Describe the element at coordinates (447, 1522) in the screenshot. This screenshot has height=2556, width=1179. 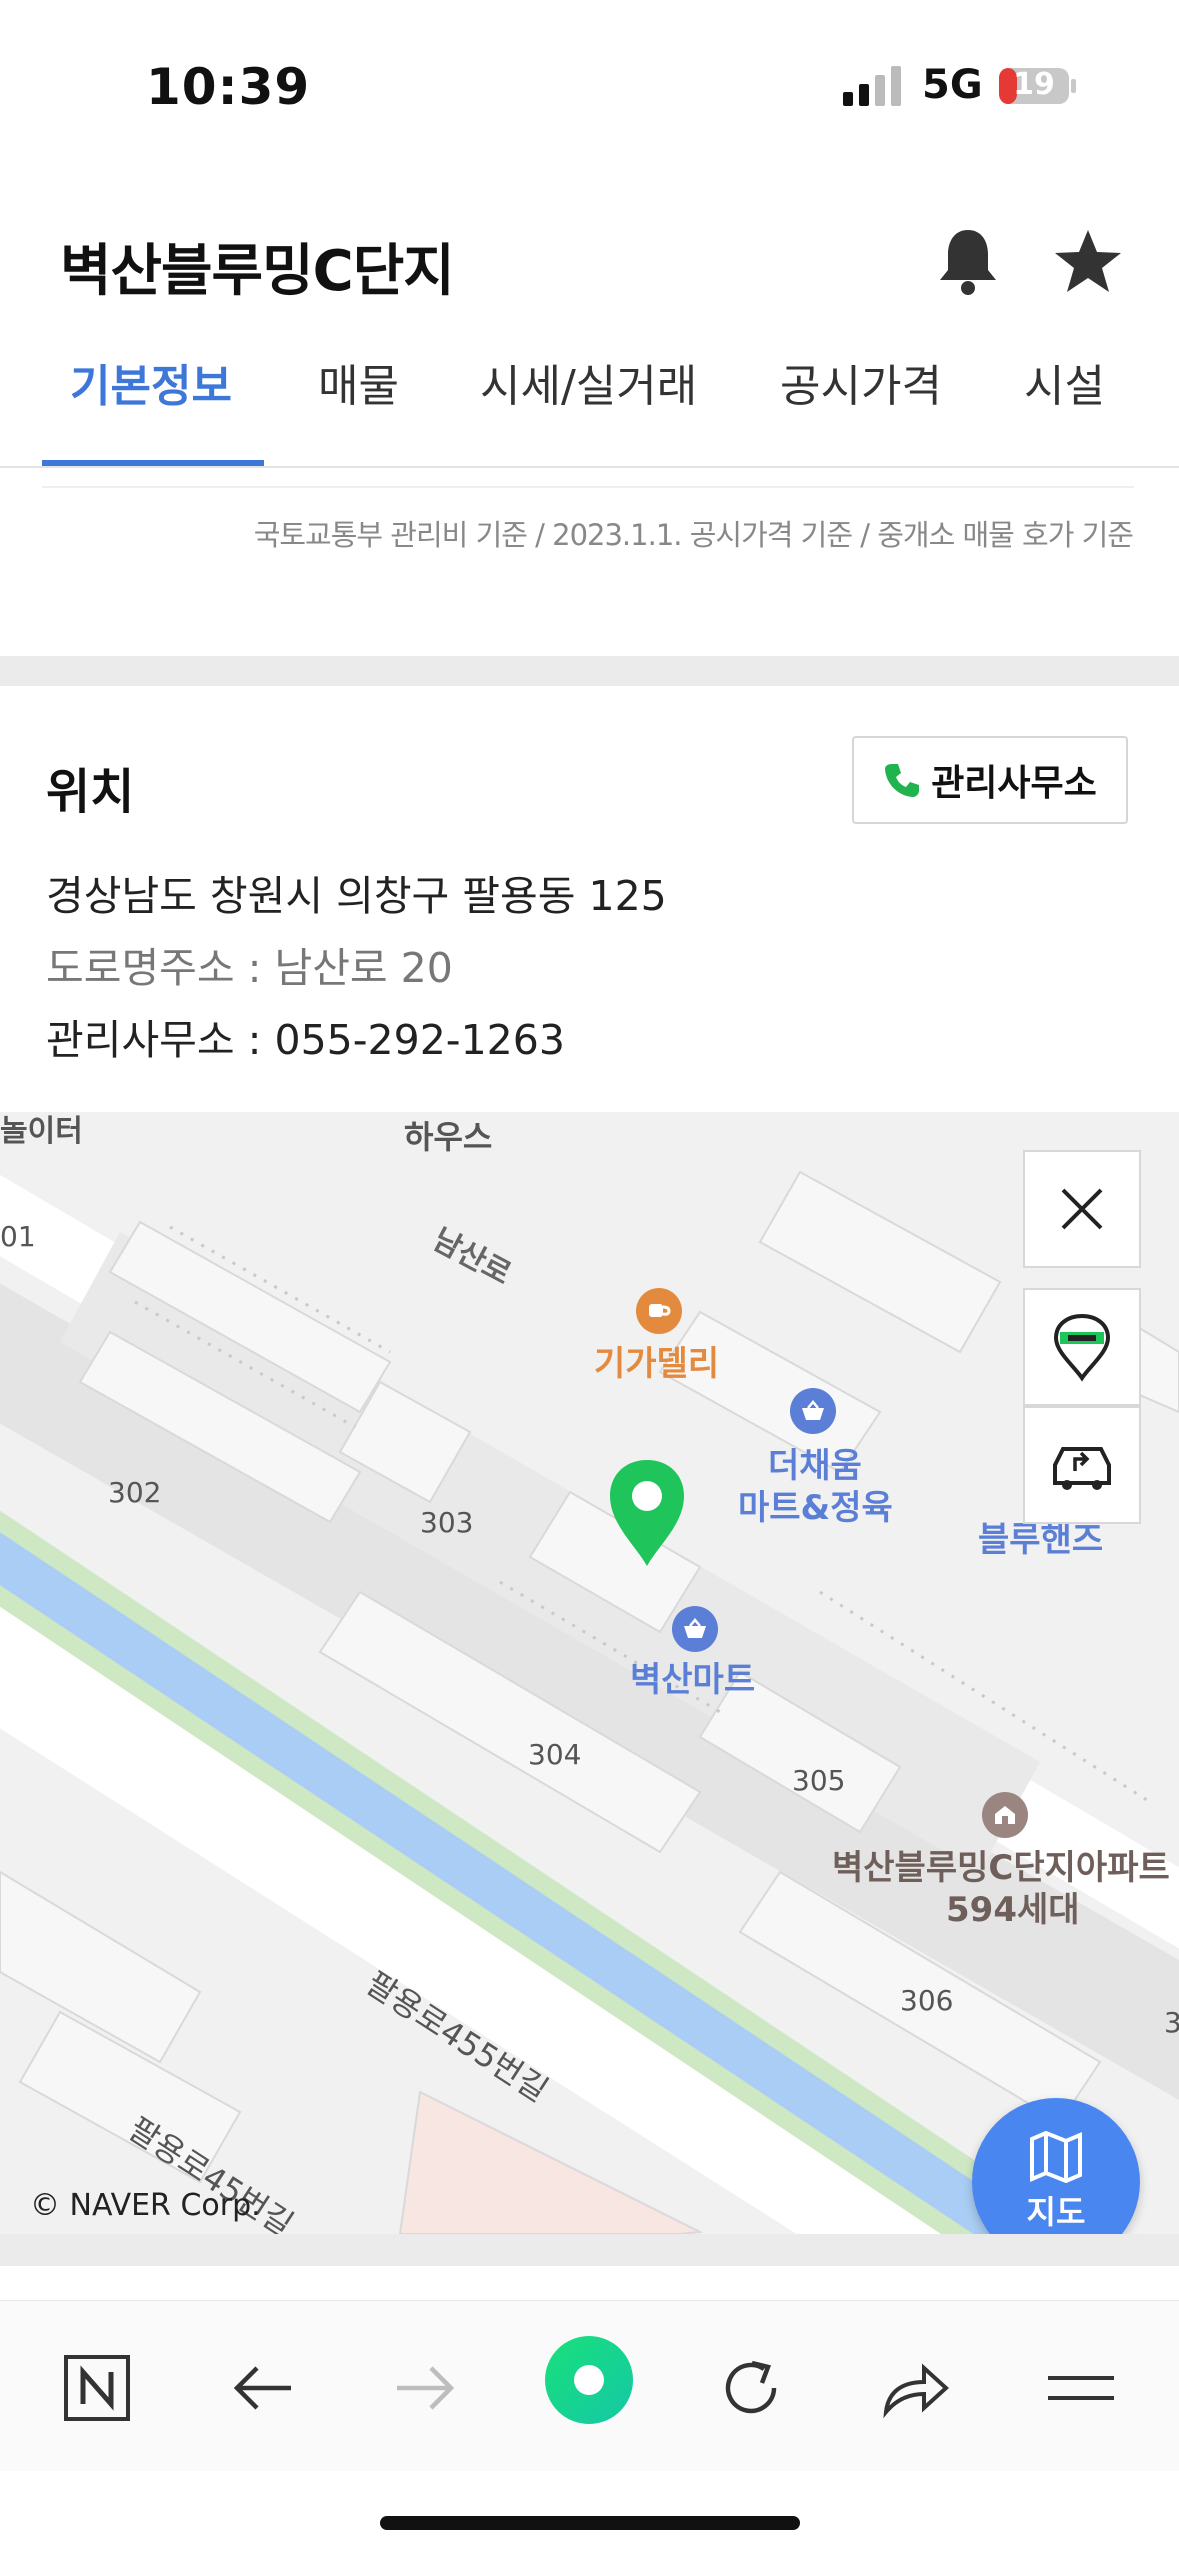
I see `building-number: 303` at that location.